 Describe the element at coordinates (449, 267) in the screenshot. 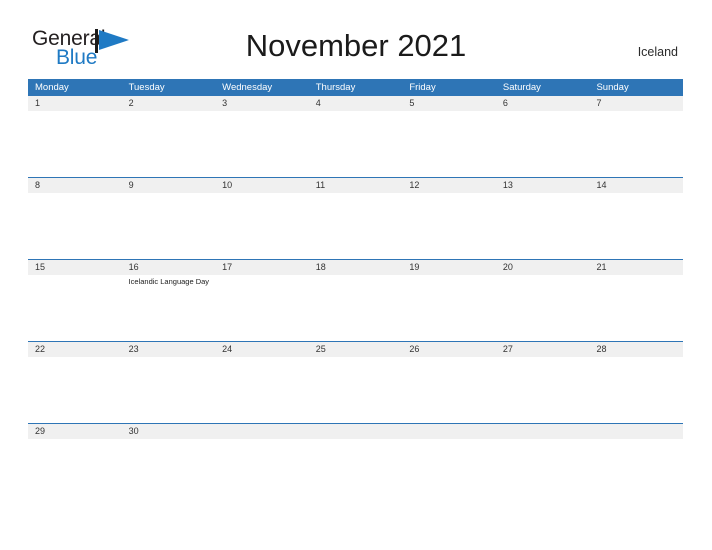

I see `day-number: 19` at that location.